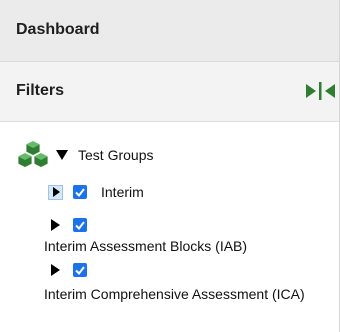 The image size is (340, 332). I want to click on tree-item-label: Interim Assessment Blocks (IAB), so click(146, 246).